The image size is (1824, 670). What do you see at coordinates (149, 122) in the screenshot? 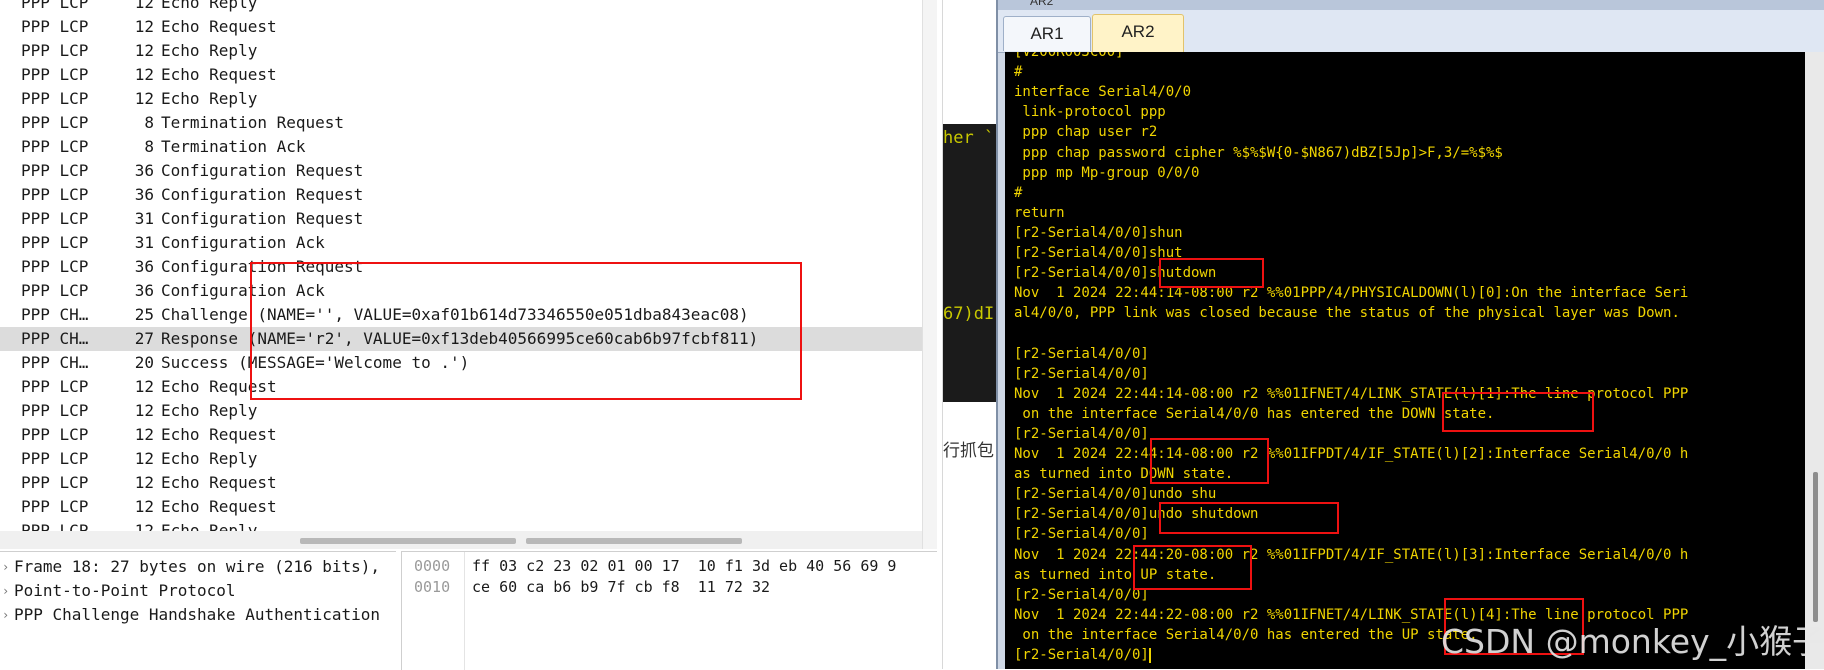
I see `packet-length: 8` at bounding box center [149, 122].